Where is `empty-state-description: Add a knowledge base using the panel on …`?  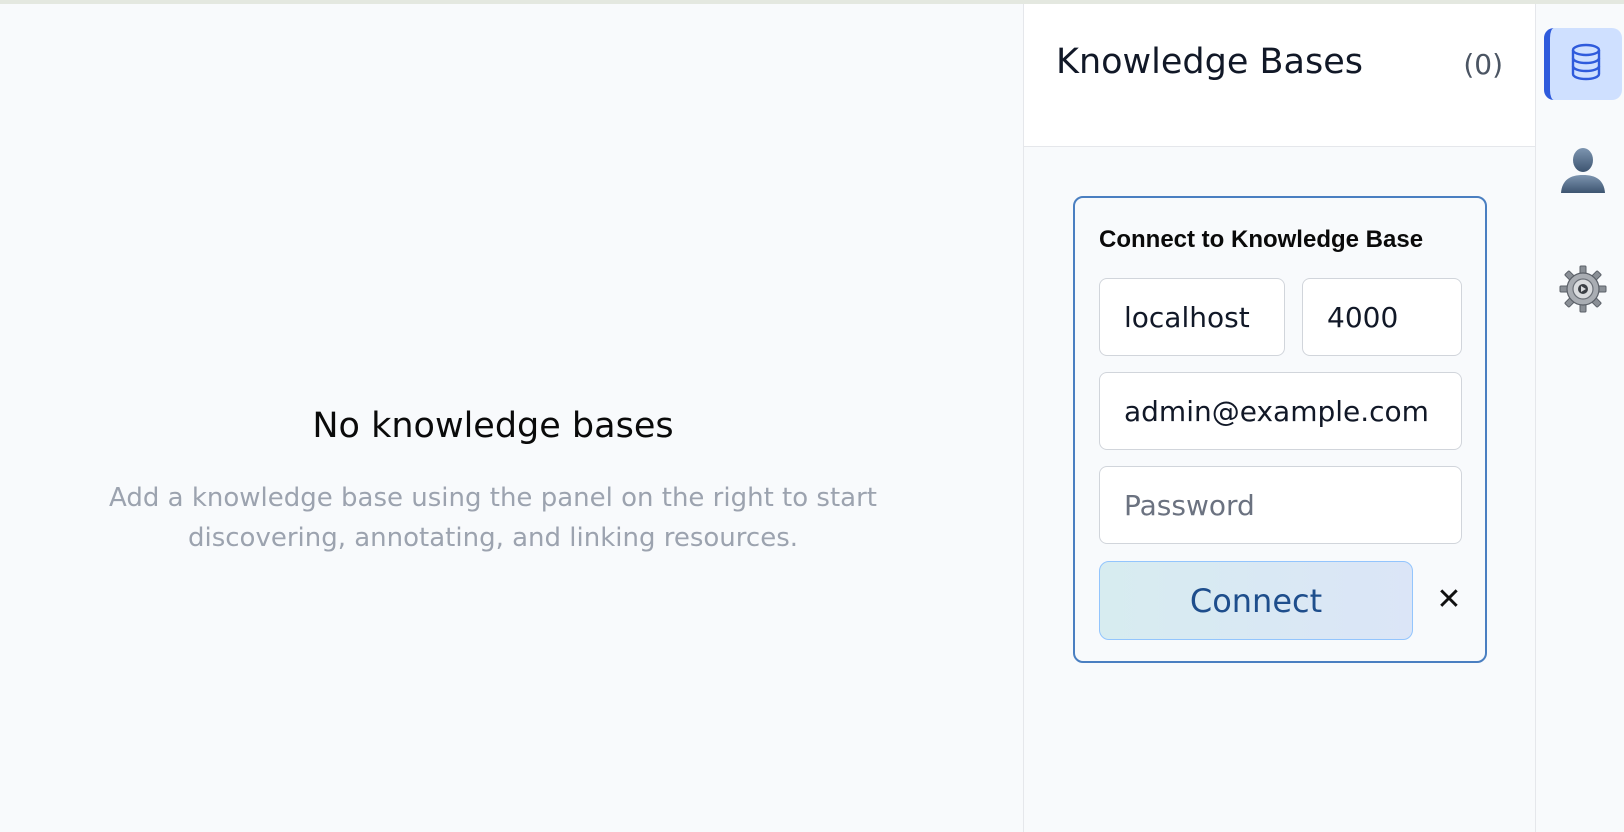
empty-state-description: Add a knowledge base using the panel on … is located at coordinates (493, 518).